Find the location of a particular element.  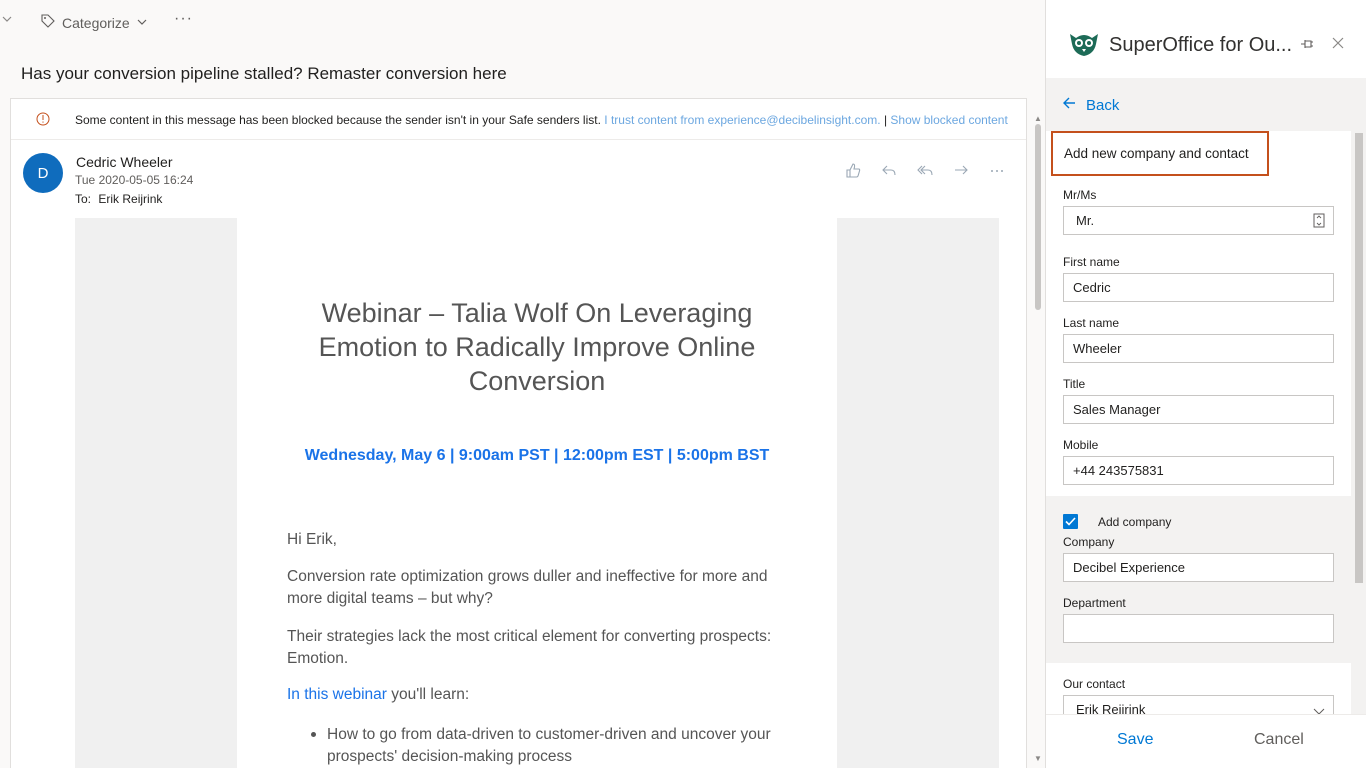

more-actions-icon is located at coordinates (997, 171).